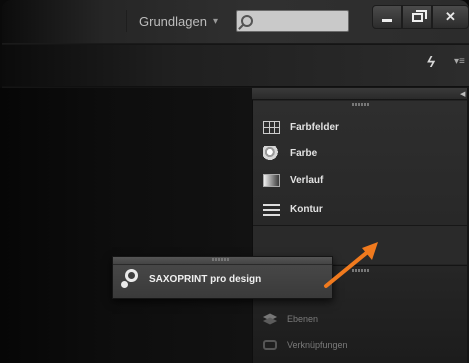 The image size is (469, 363). Describe the element at coordinates (215, 21) in the screenshot. I see `chevron-down-icon: ▾` at that location.